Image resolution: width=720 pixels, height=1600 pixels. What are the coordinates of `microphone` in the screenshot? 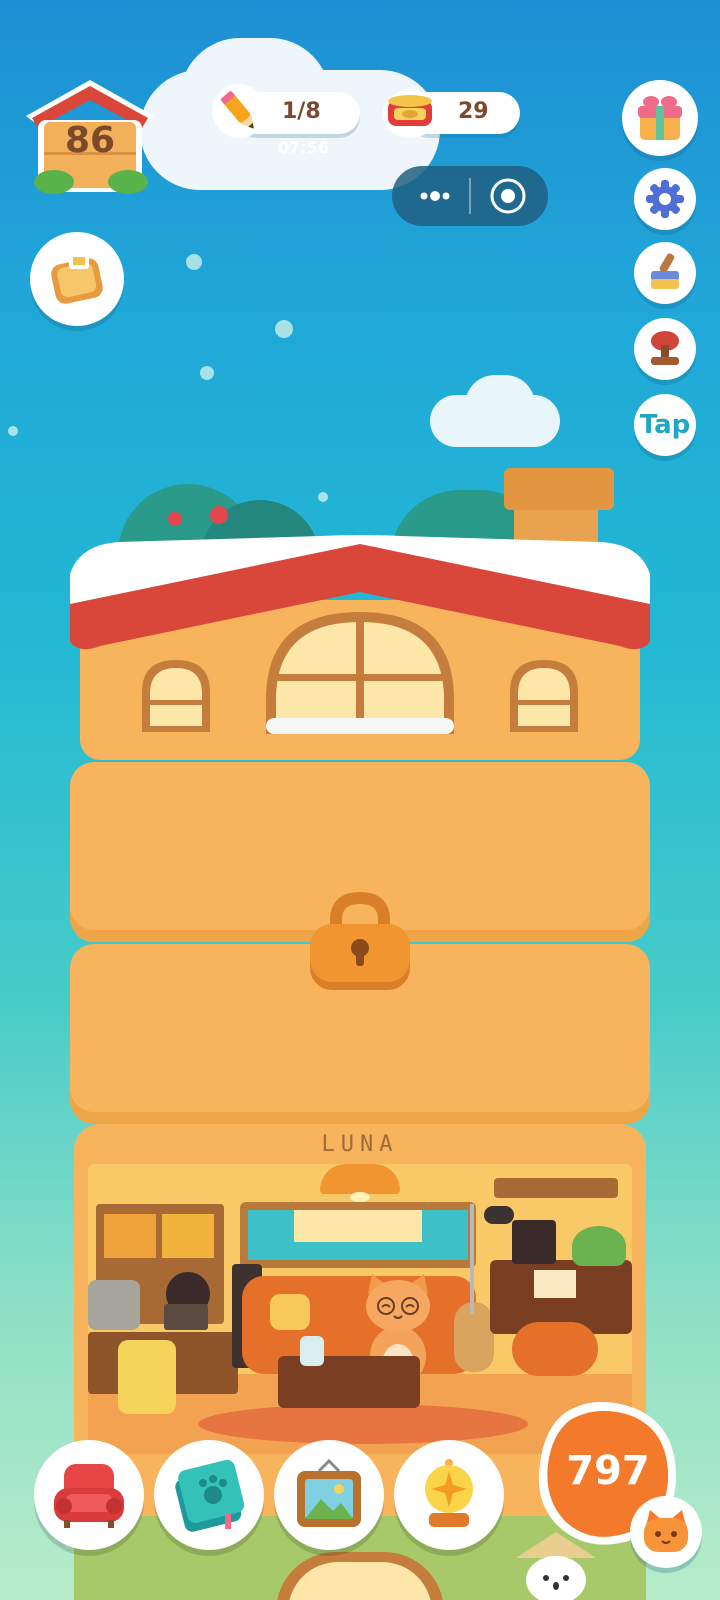 It's located at (499, 1215).